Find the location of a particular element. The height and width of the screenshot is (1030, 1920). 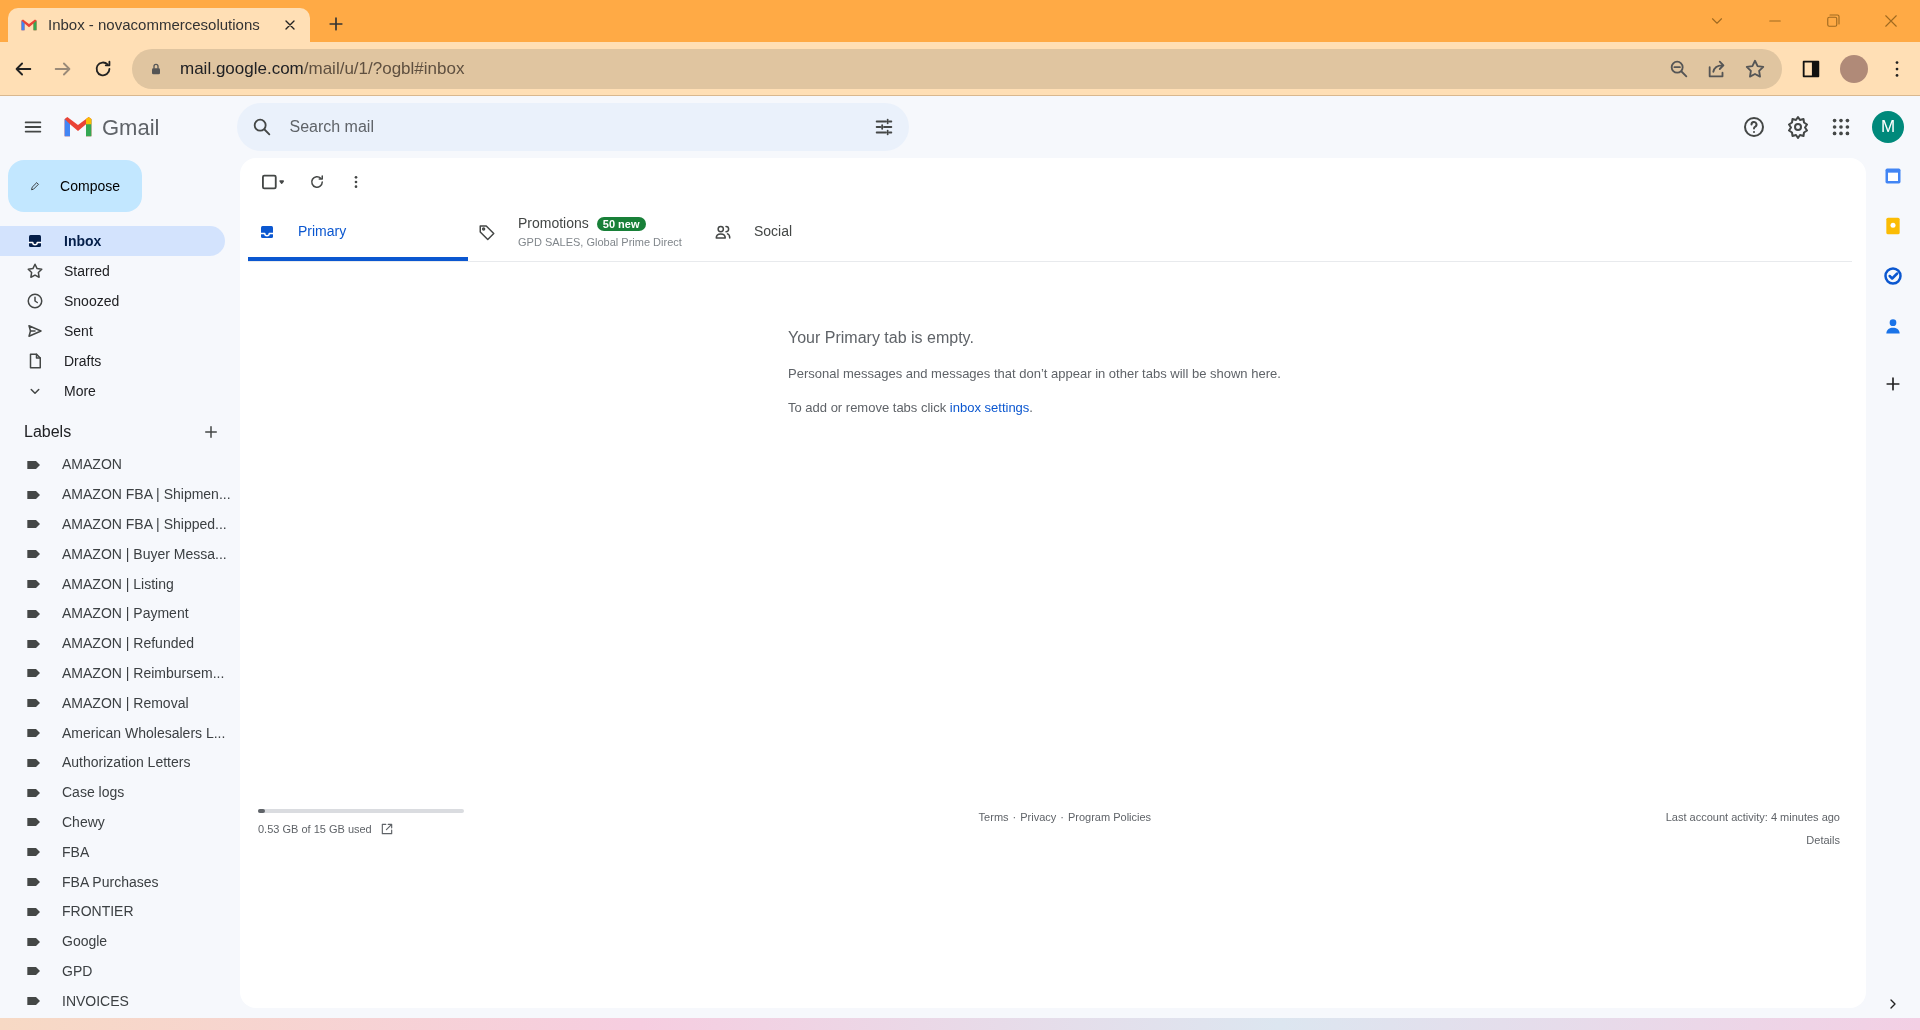

label-item: FRONTIER is located at coordinates (120, 911).